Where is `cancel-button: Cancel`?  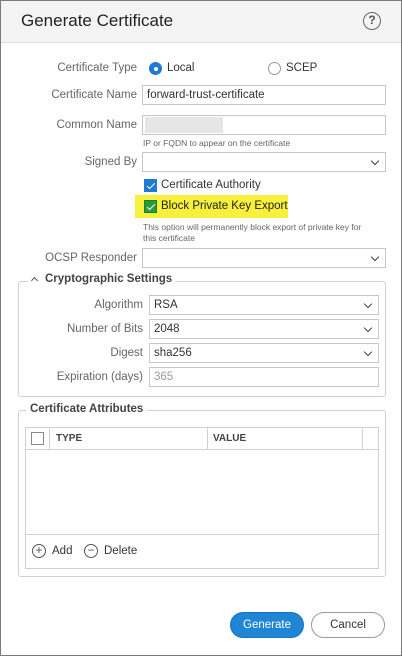
cancel-button: Cancel is located at coordinates (348, 625).